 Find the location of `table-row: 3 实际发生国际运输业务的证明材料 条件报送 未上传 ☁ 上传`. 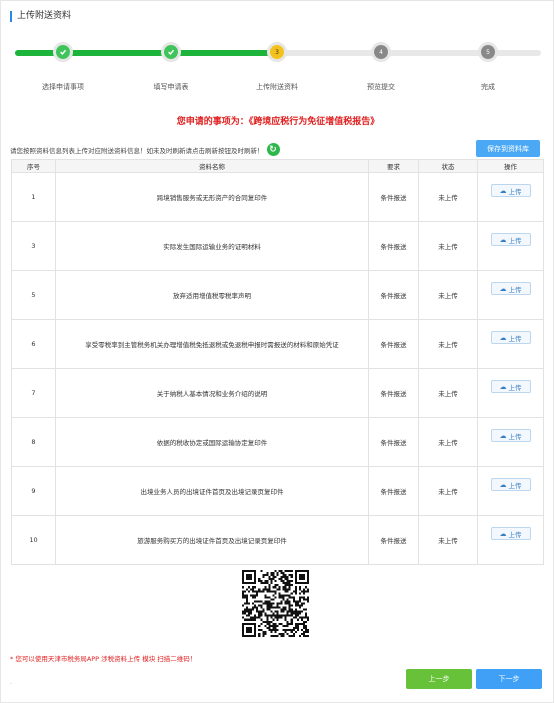

table-row: 3 实际发生国际运输业务的证明材料 条件报送 未上传 ☁ 上传 is located at coordinates (277, 246).